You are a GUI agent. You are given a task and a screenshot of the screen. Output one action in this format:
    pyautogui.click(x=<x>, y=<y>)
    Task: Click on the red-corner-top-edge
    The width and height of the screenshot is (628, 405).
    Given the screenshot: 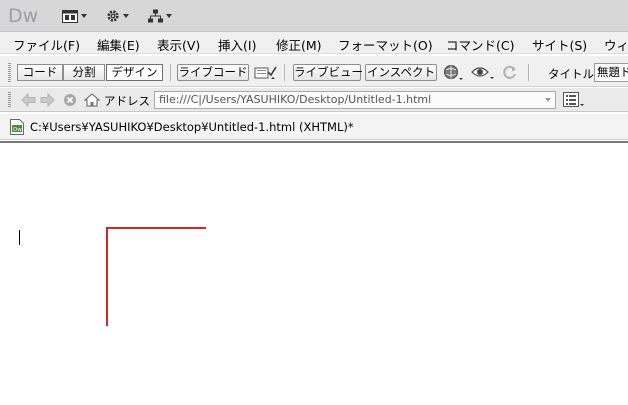 What is the action you would take?
    pyautogui.click(x=156, y=228)
    